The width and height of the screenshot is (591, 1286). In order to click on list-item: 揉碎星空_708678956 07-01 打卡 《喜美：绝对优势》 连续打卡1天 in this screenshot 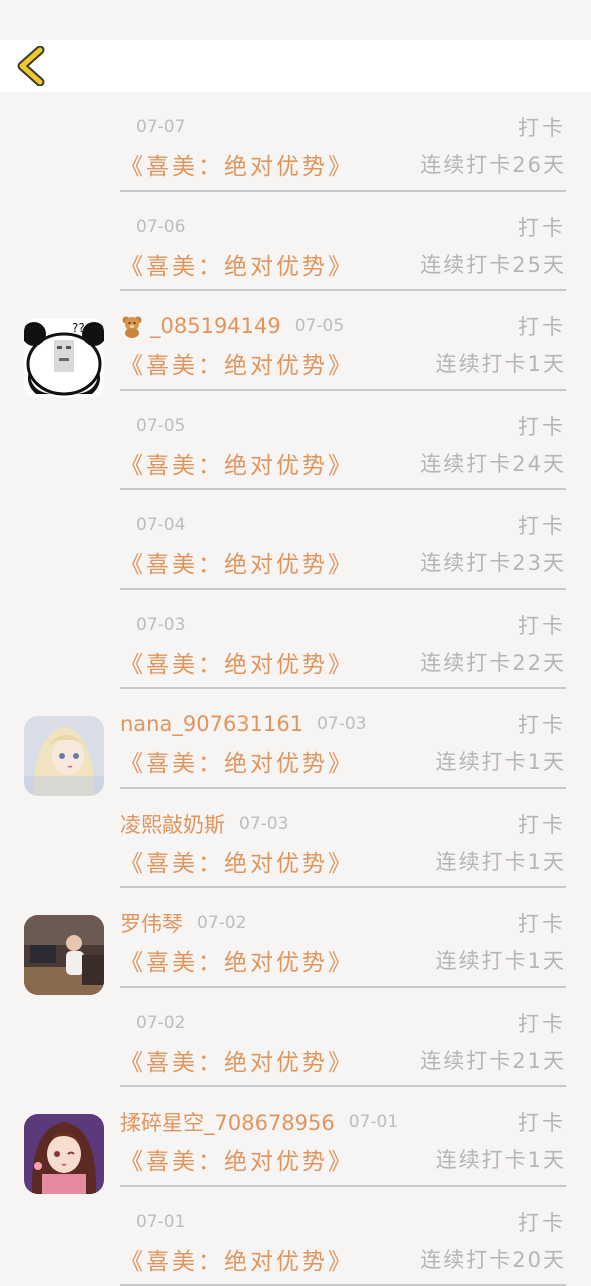, I will do `click(295, 1137)`.